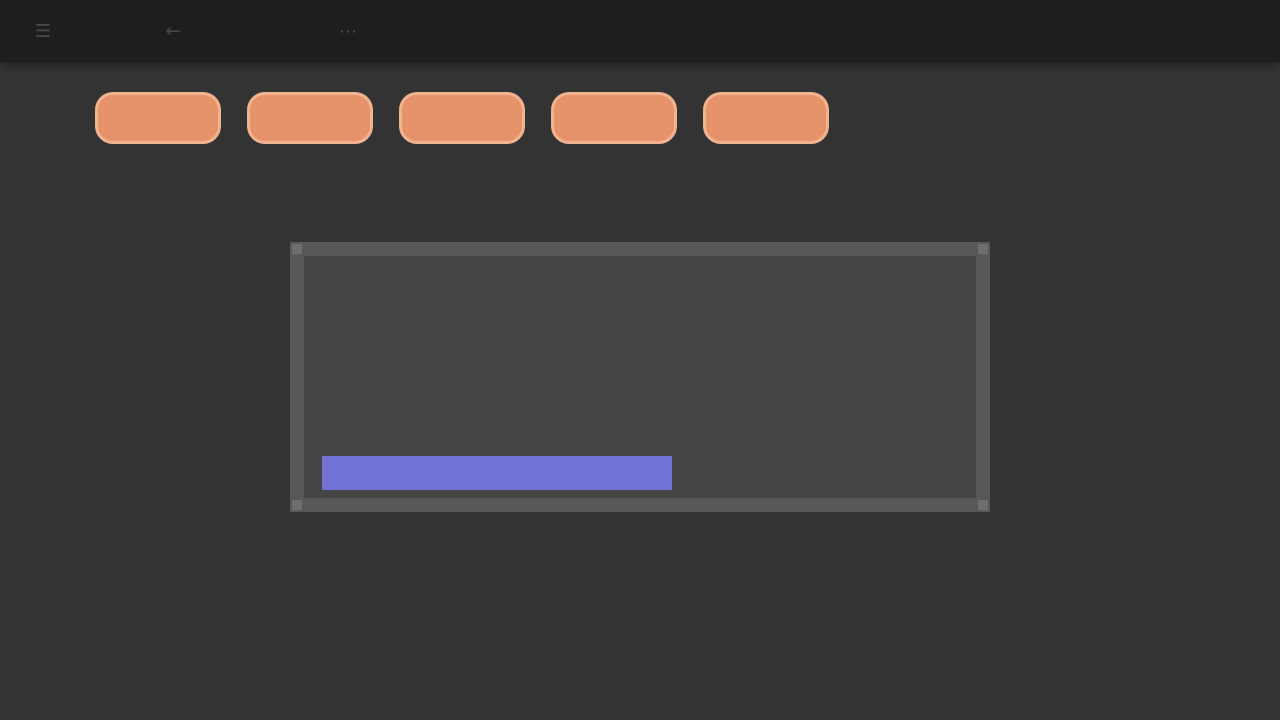  Describe the element at coordinates (297, 505) in the screenshot. I see `panel-corner-bottom-left` at that location.